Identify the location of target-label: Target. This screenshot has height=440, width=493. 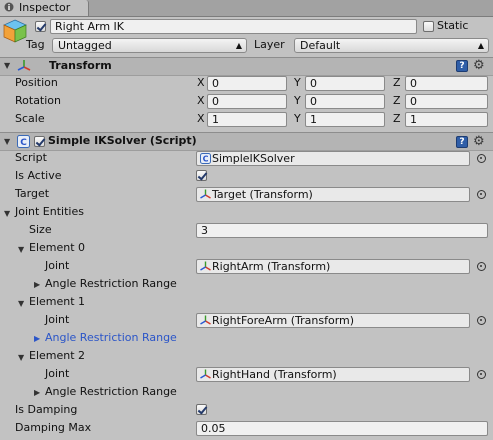
(32, 193).